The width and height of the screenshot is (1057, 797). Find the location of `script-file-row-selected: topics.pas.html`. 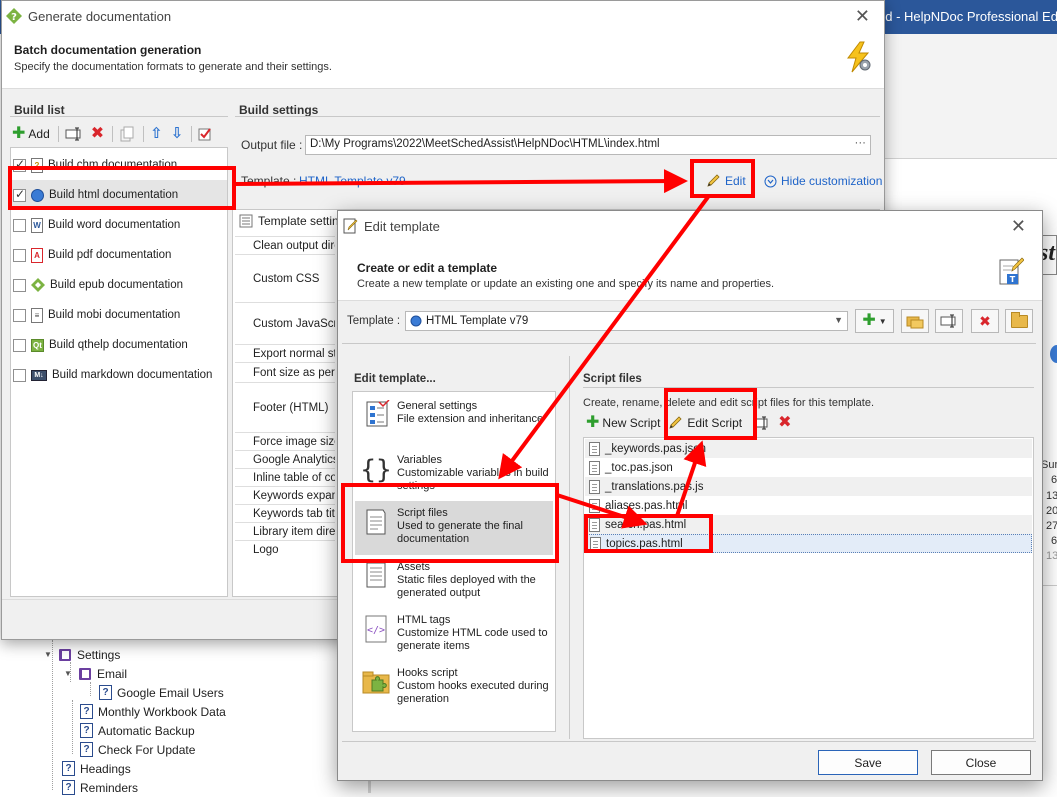

script-file-row-selected: topics.pas.html is located at coordinates (808, 543).